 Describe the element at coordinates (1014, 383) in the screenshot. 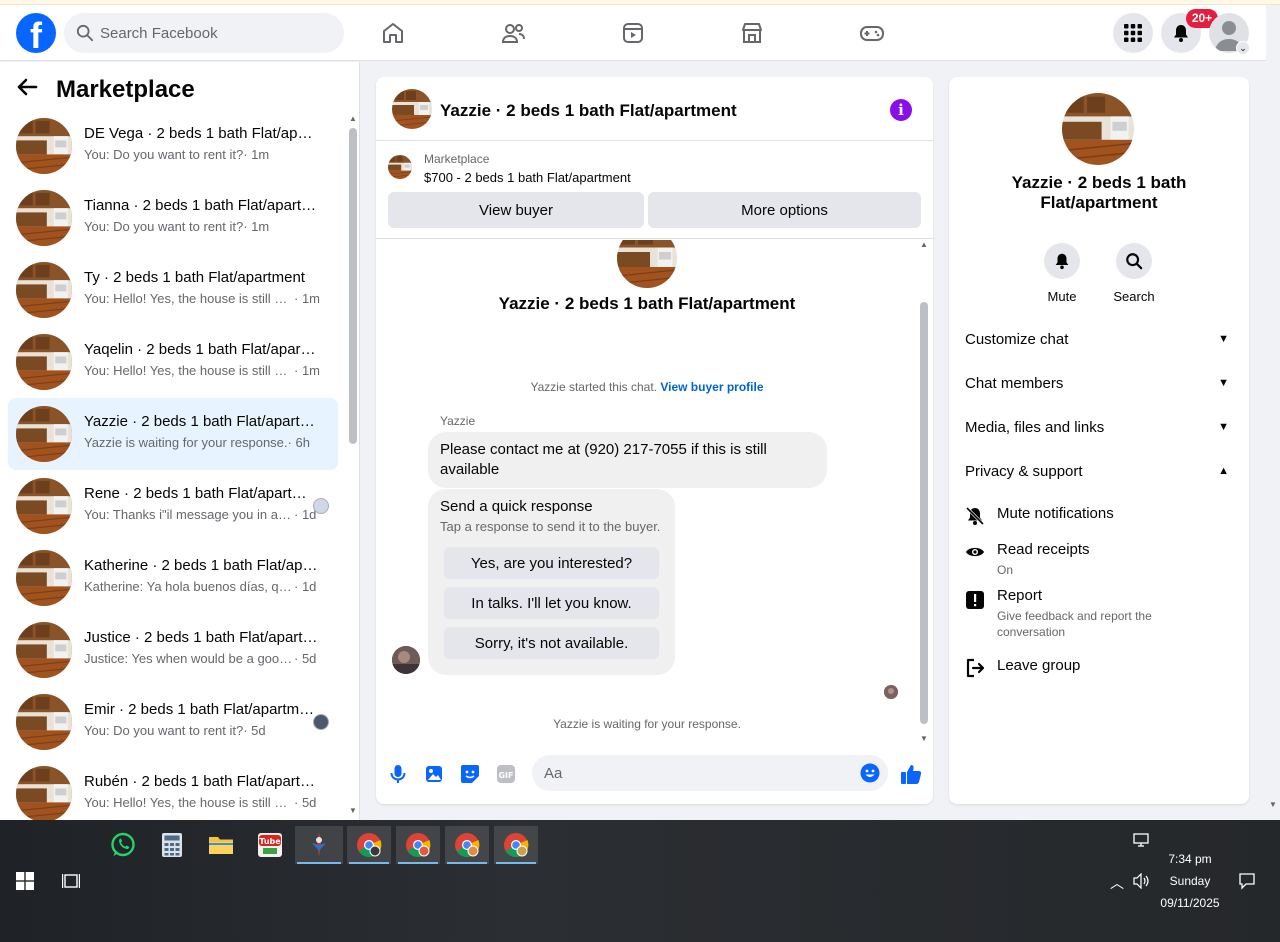

I see `section-label: Chat members` at that location.